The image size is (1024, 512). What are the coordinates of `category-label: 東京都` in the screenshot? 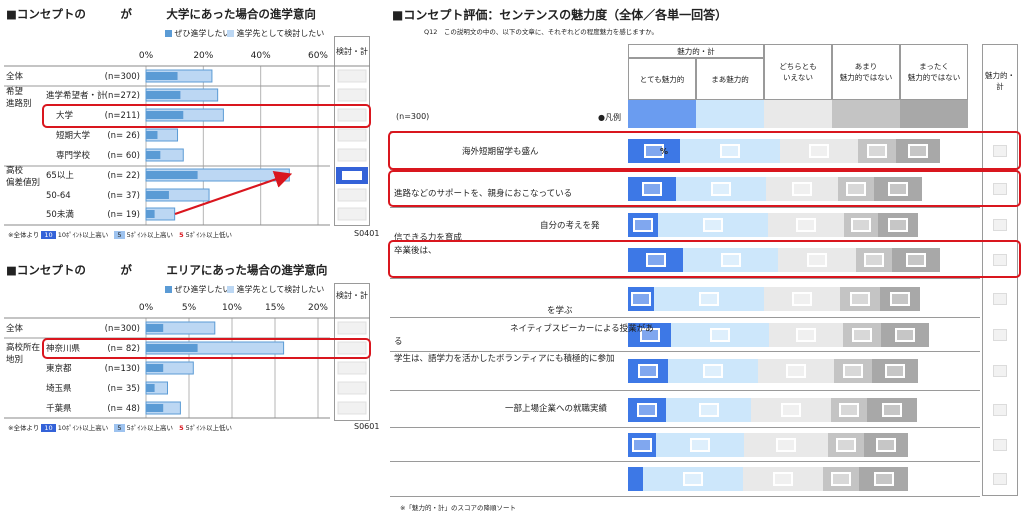 It's located at (59, 368).